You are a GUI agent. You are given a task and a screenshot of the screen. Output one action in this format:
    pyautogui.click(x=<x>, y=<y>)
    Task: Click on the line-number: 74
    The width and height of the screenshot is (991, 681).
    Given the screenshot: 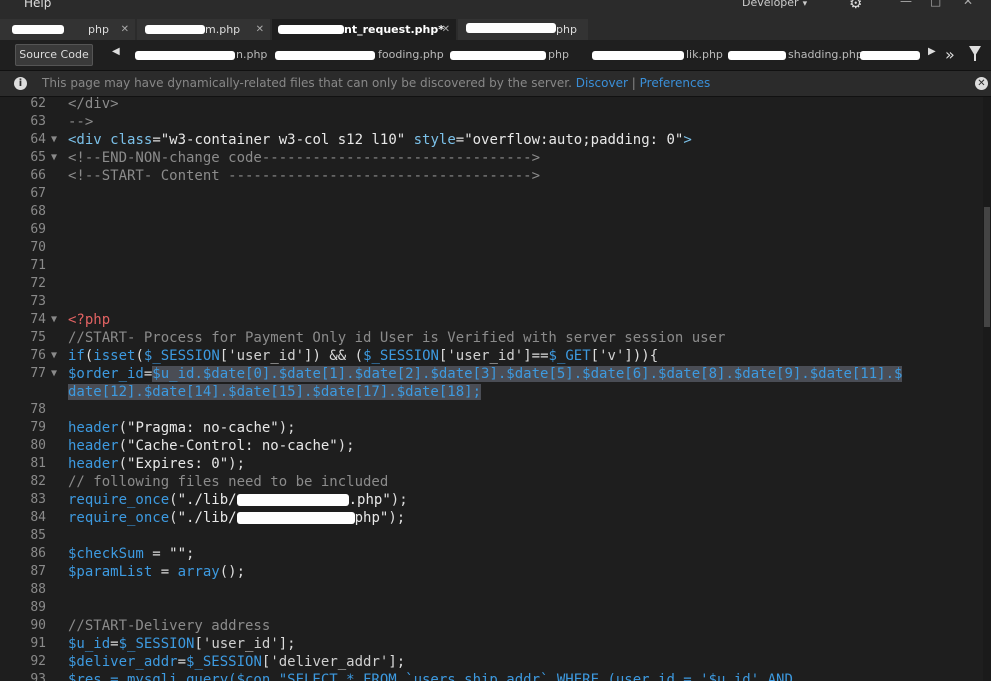 What is the action you would take?
    pyautogui.click(x=38, y=319)
    